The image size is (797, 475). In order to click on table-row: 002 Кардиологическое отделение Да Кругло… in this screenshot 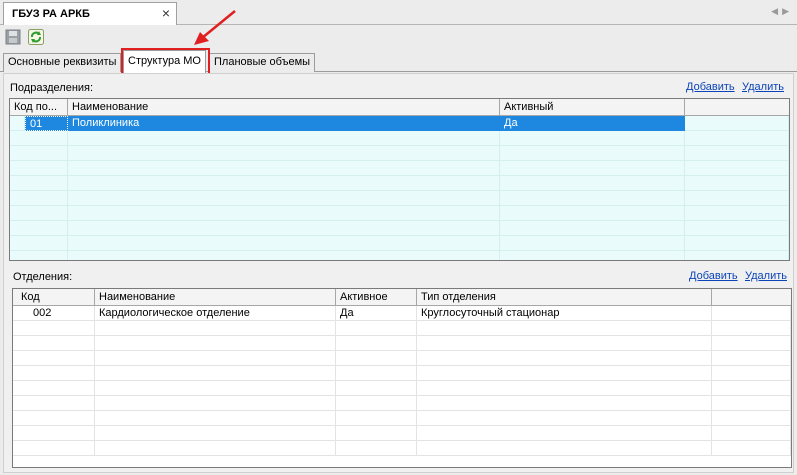, I will do `click(402, 313)`.